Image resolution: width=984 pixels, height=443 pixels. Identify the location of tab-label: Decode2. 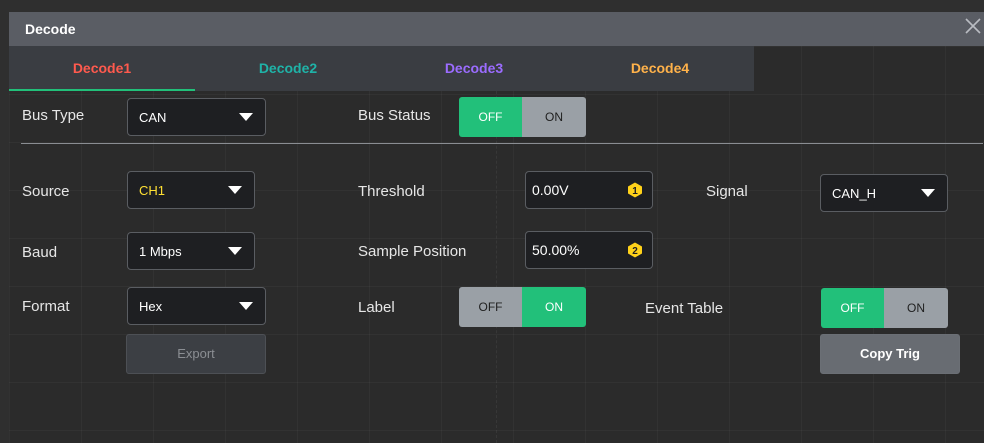
(288, 68).